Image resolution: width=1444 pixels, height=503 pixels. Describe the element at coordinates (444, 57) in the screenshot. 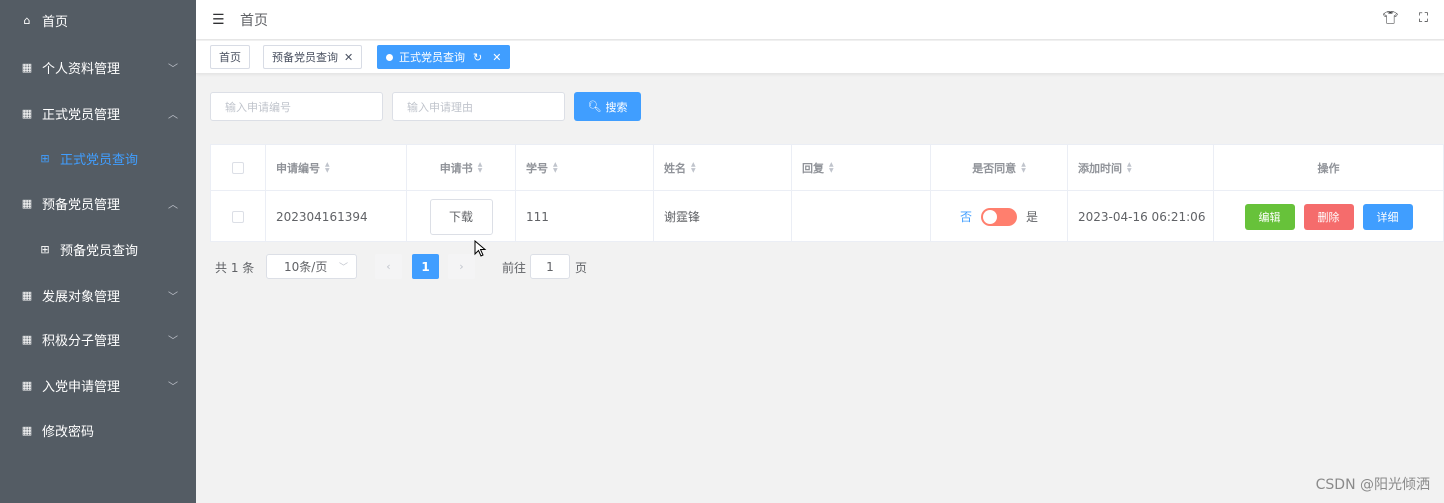

I see `tag-formal-query: 正式党员查询 ↻ ✕` at that location.